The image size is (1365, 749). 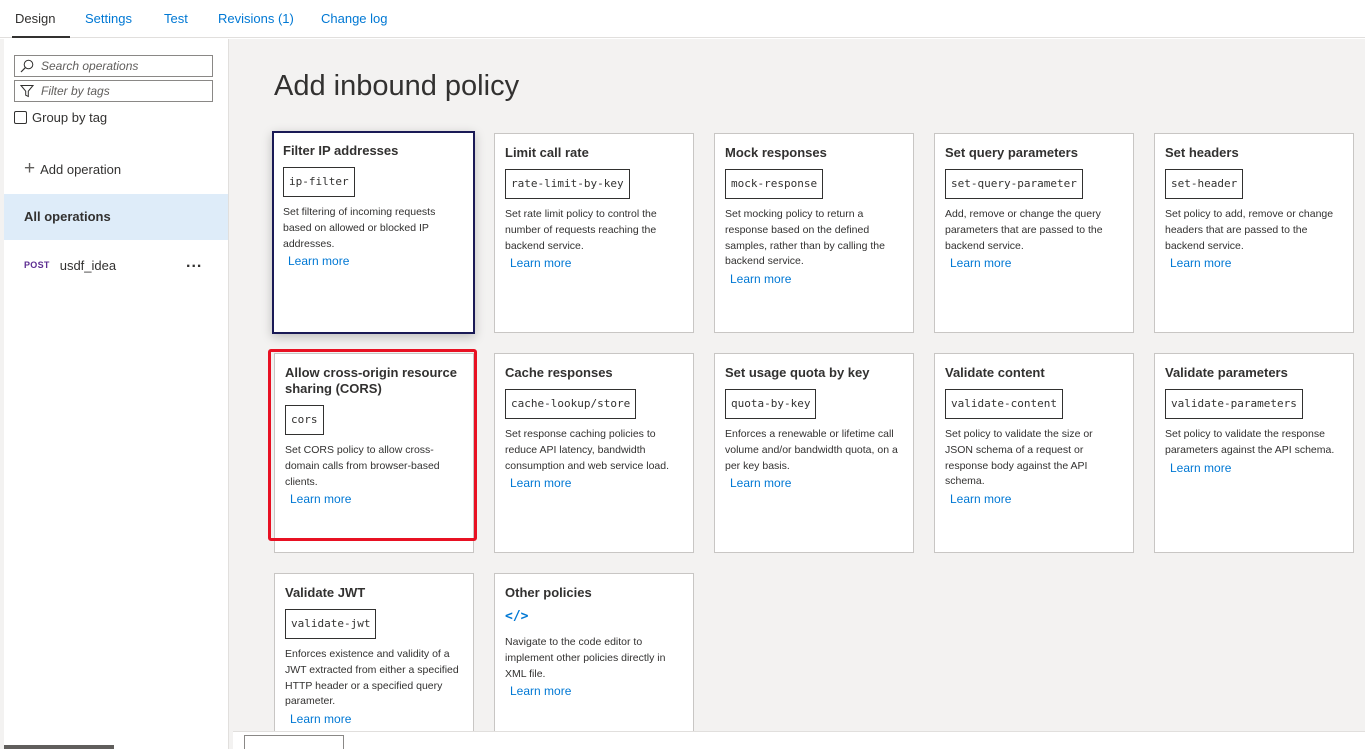 What do you see at coordinates (567, 184) in the screenshot?
I see `policy-code: rate-limit-by-key` at bounding box center [567, 184].